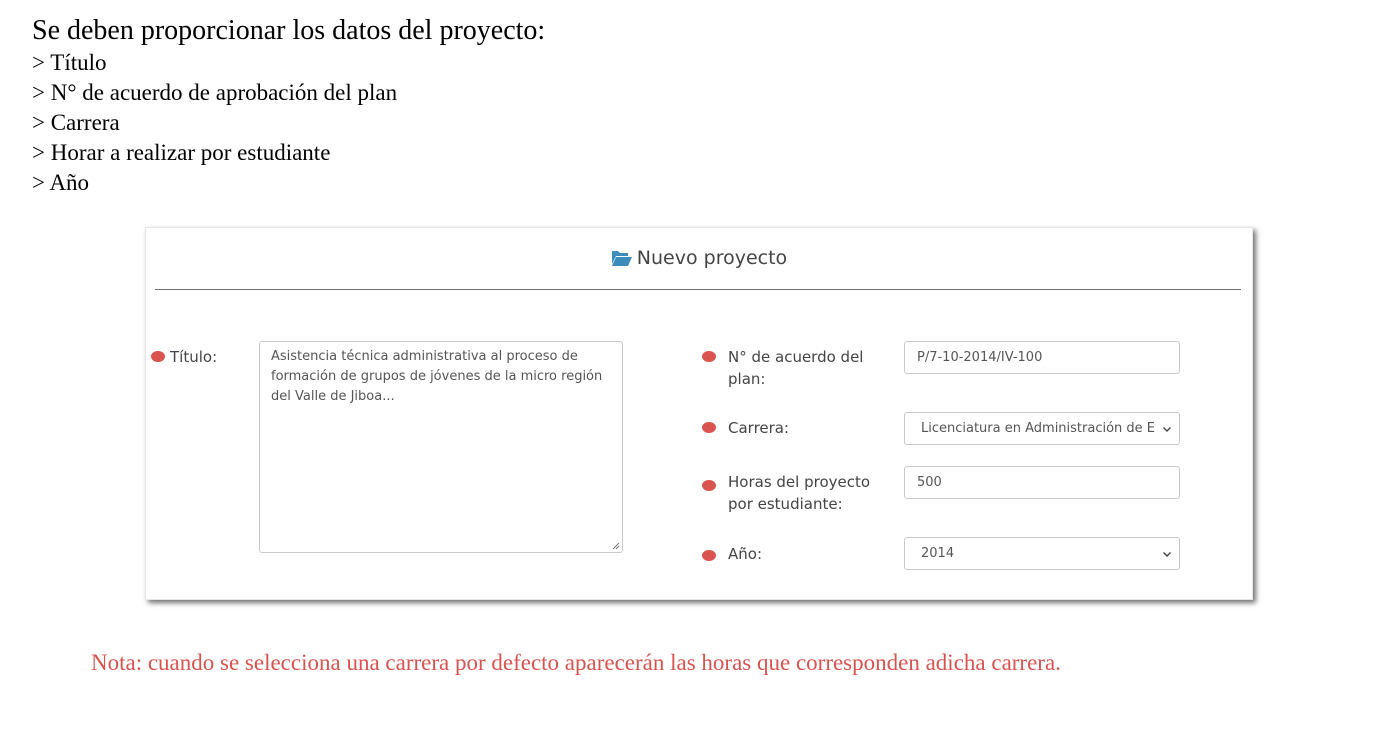  I want to click on instructions-item: > Carrera, so click(76, 122).